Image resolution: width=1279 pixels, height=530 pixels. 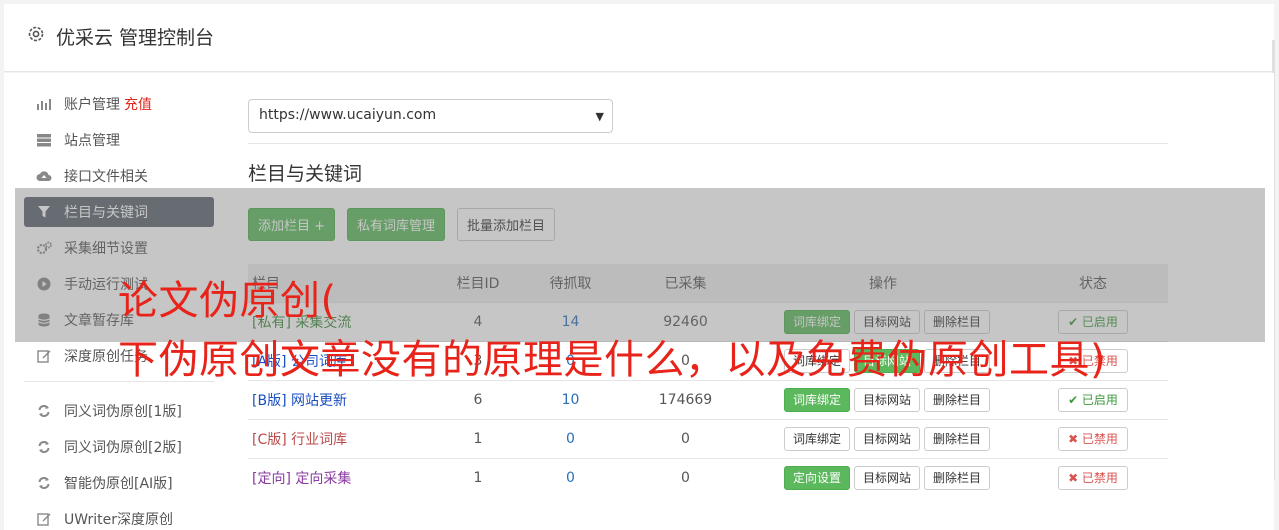 I want to click on status-cell: ✔ 已启用, so click(x=1093, y=399).